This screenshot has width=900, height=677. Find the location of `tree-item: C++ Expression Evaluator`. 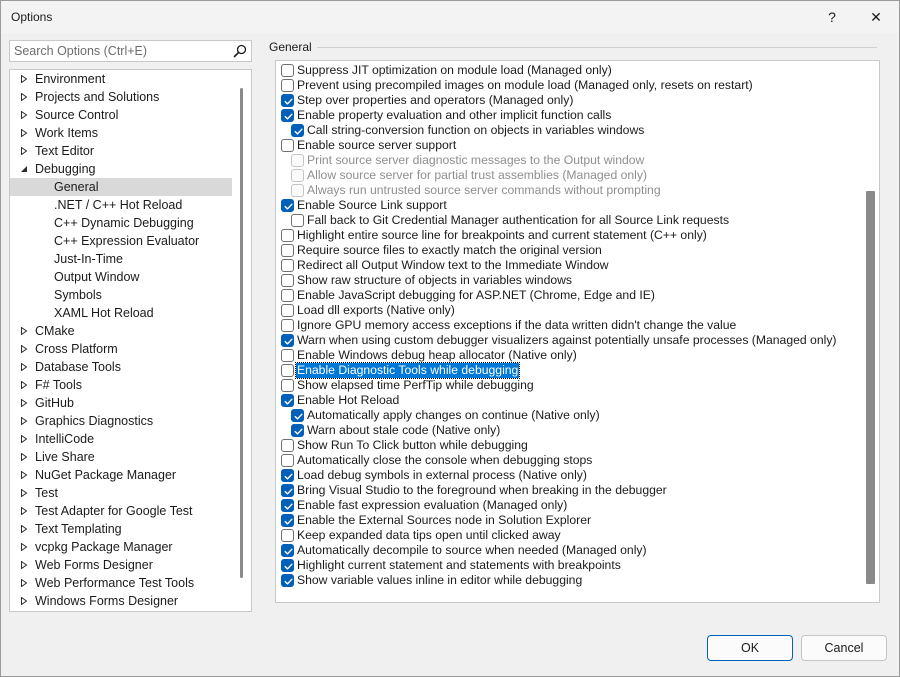

tree-item: C++ Expression Evaluator is located at coordinates (121, 241).